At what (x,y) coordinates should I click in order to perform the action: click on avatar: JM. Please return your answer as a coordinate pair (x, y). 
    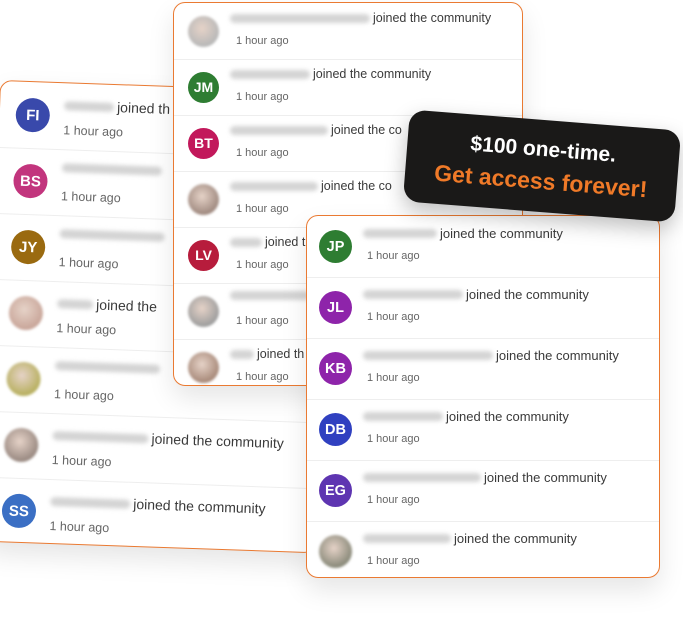
    Looking at the image, I should click on (203, 87).